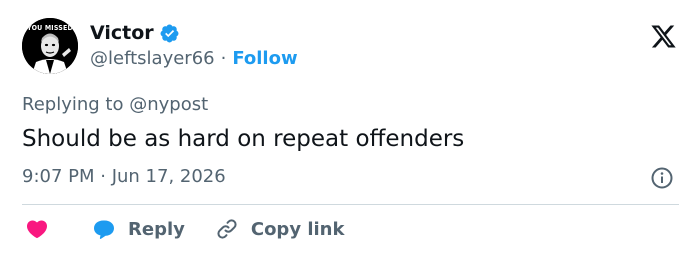 The height and width of the screenshot is (256, 700). Describe the element at coordinates (663, 36) in the screenshot. I see `x-logo-icon` at that location.